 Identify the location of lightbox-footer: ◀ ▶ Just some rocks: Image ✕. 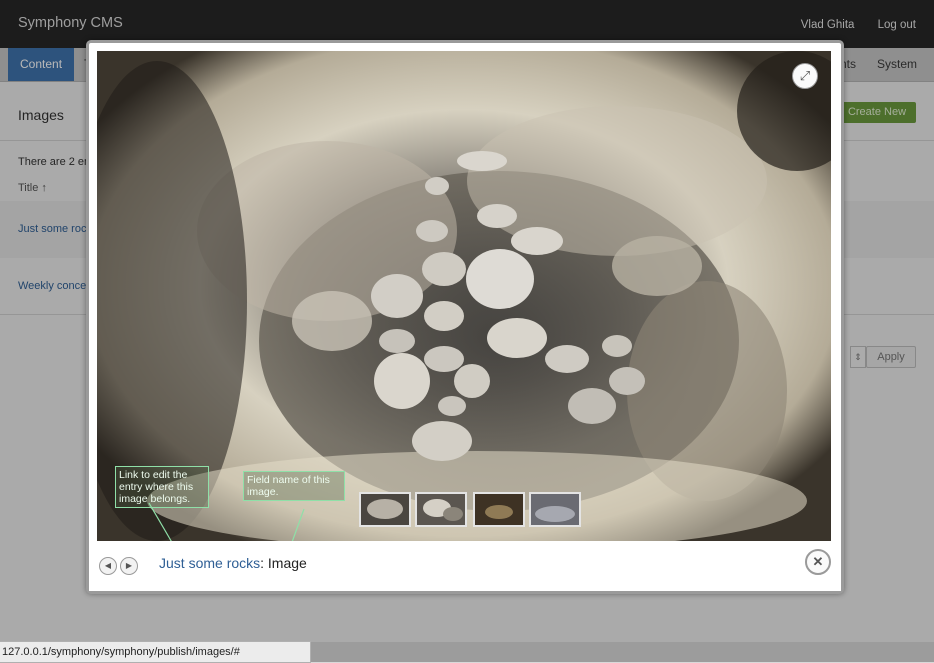
(465, 566).